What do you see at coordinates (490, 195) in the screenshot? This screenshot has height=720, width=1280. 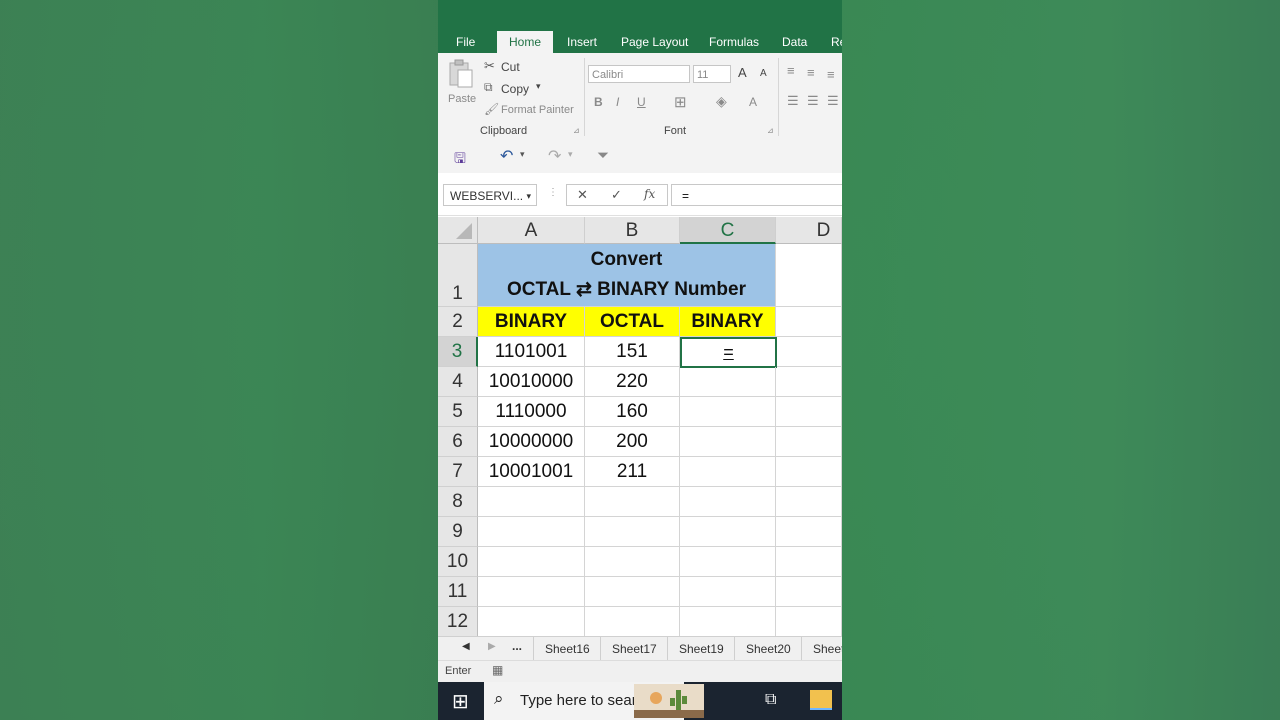 I see `name-box: WEBSERVI... ▾` at bounding box center [490, 195].